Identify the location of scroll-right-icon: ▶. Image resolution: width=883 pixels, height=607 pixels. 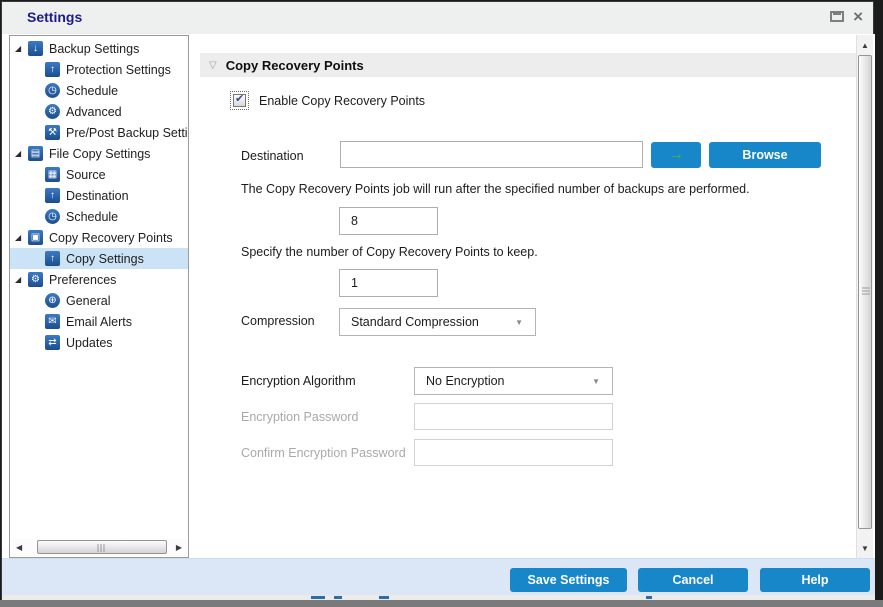
(179, 547).